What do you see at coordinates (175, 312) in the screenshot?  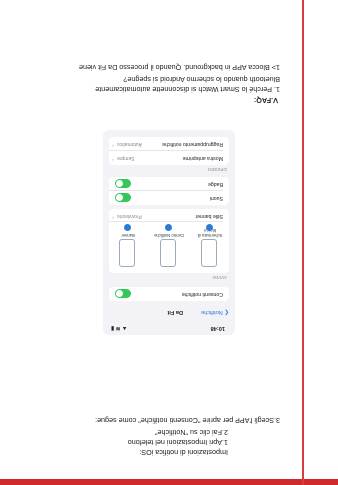 I see `app-title: Da Fit` at bounding box center [175, 312].